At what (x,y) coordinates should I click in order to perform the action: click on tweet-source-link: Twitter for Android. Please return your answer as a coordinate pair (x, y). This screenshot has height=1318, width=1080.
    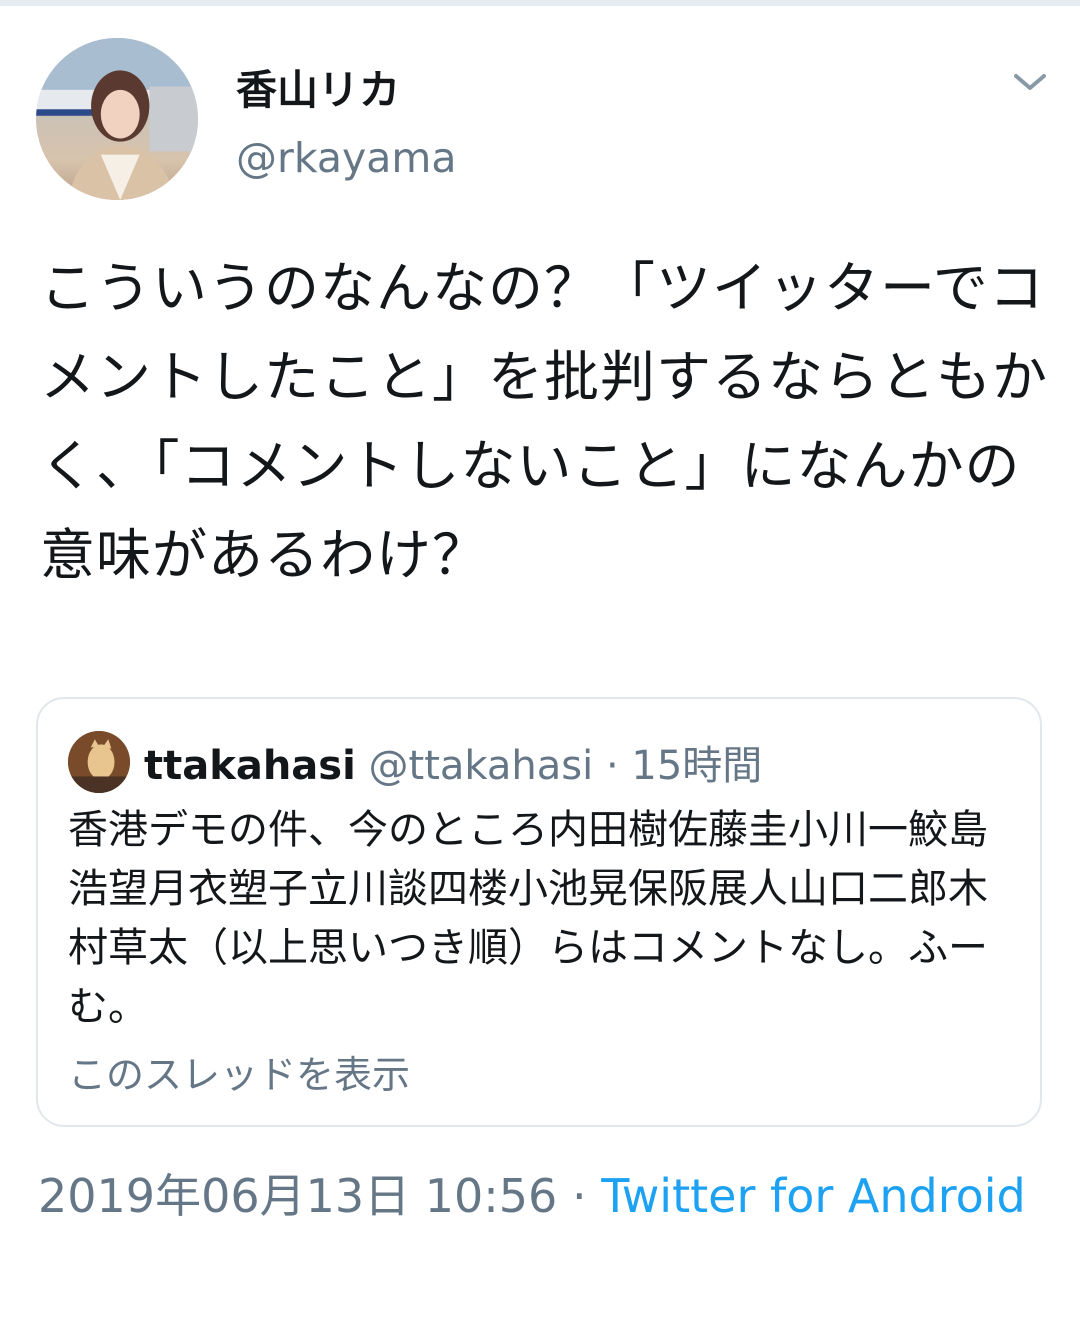
    Looking at the image, I should click on (813, 1196).